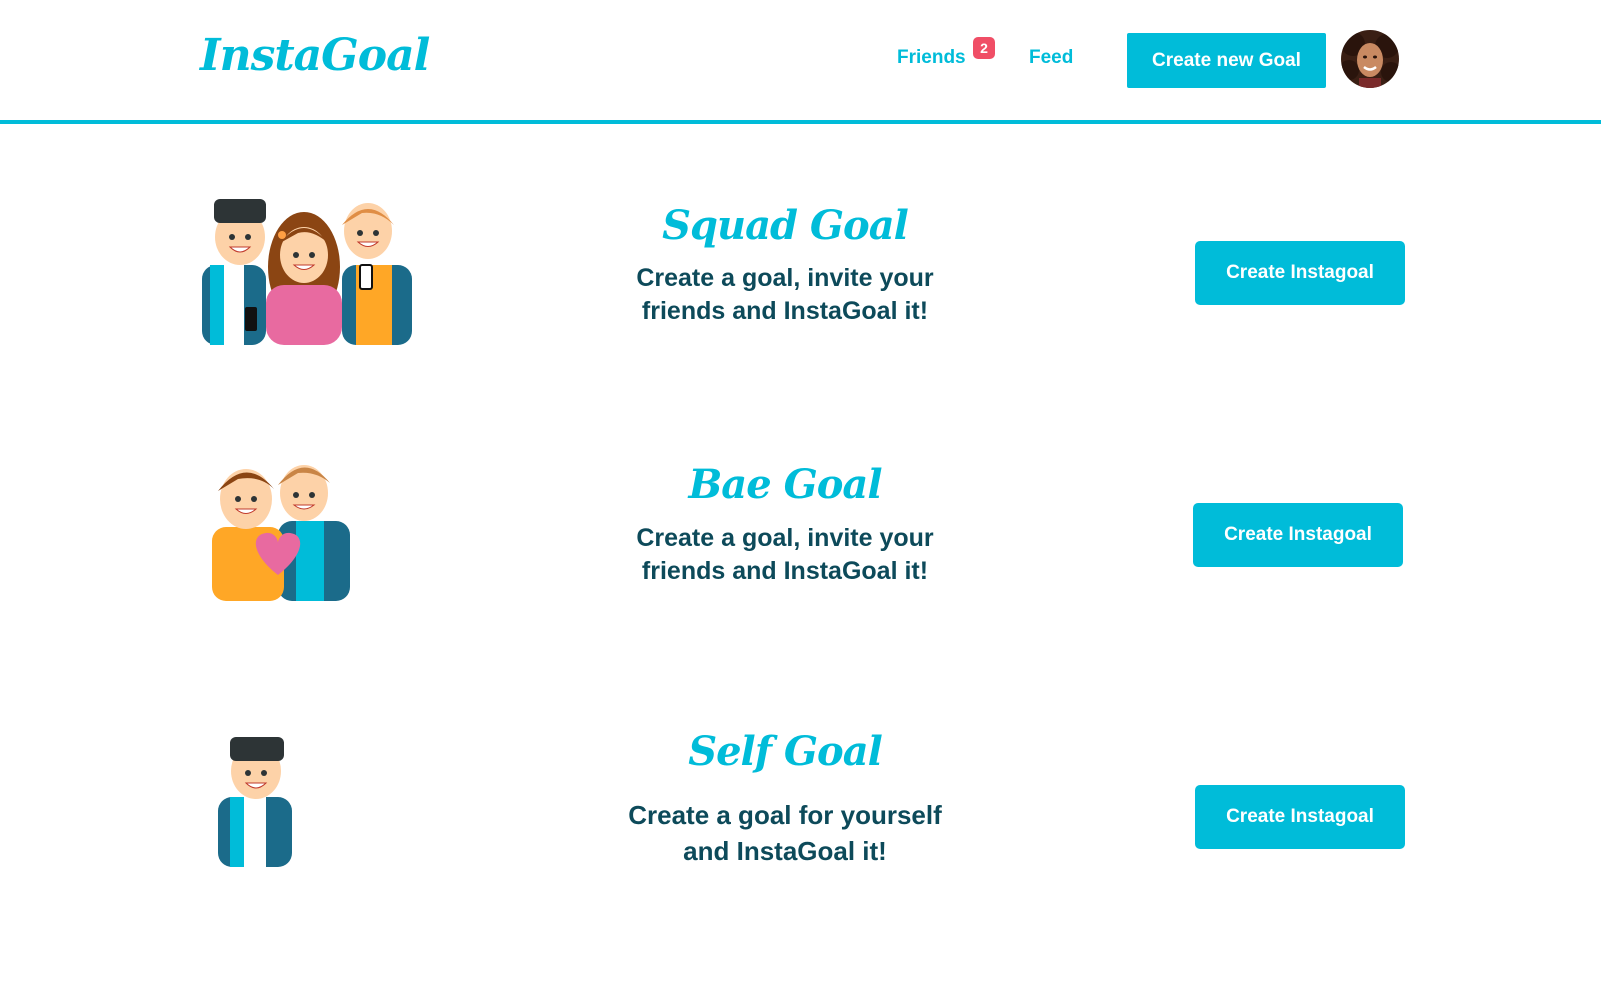 This screenshot has height=996, width=1601. Describe the element at coordinates (785, 751) in the screenshot. I see `self-goal-title: Self Goal` at that location.